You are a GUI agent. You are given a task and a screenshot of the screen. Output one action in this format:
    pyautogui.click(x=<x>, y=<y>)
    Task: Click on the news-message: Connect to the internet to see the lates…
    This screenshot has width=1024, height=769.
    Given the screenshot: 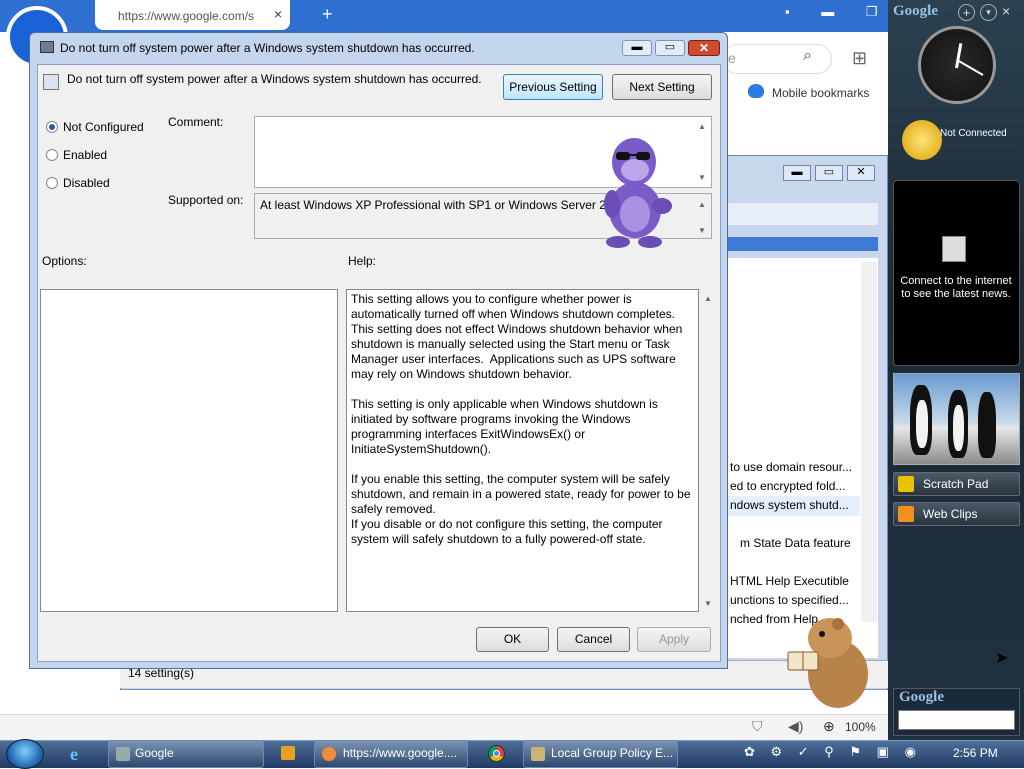 What is the action you would take?
    pyautogui.click(x=956, y=287)
    